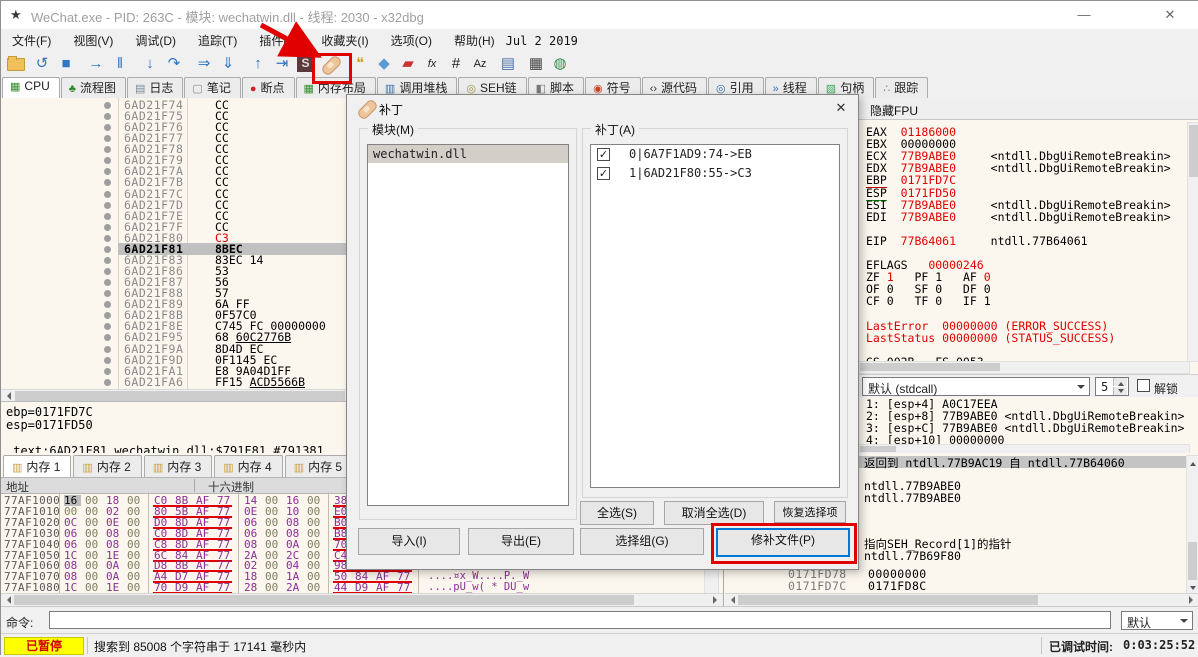  I want to click on close-button: ✕, so click(1170, 15).